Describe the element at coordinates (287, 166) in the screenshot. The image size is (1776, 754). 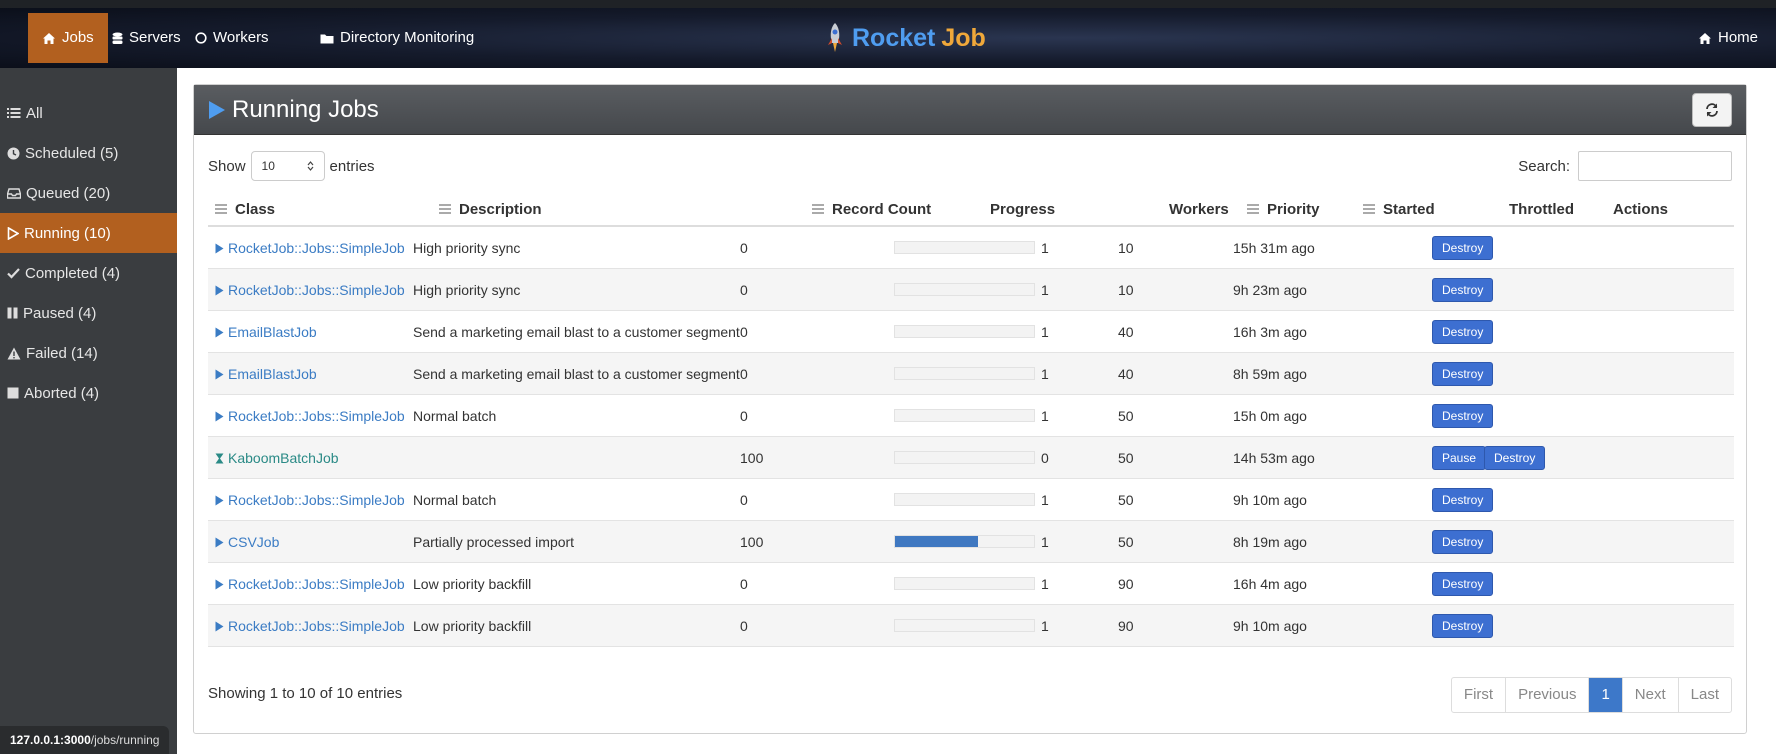
I see `page-length-select: 10` at that location.